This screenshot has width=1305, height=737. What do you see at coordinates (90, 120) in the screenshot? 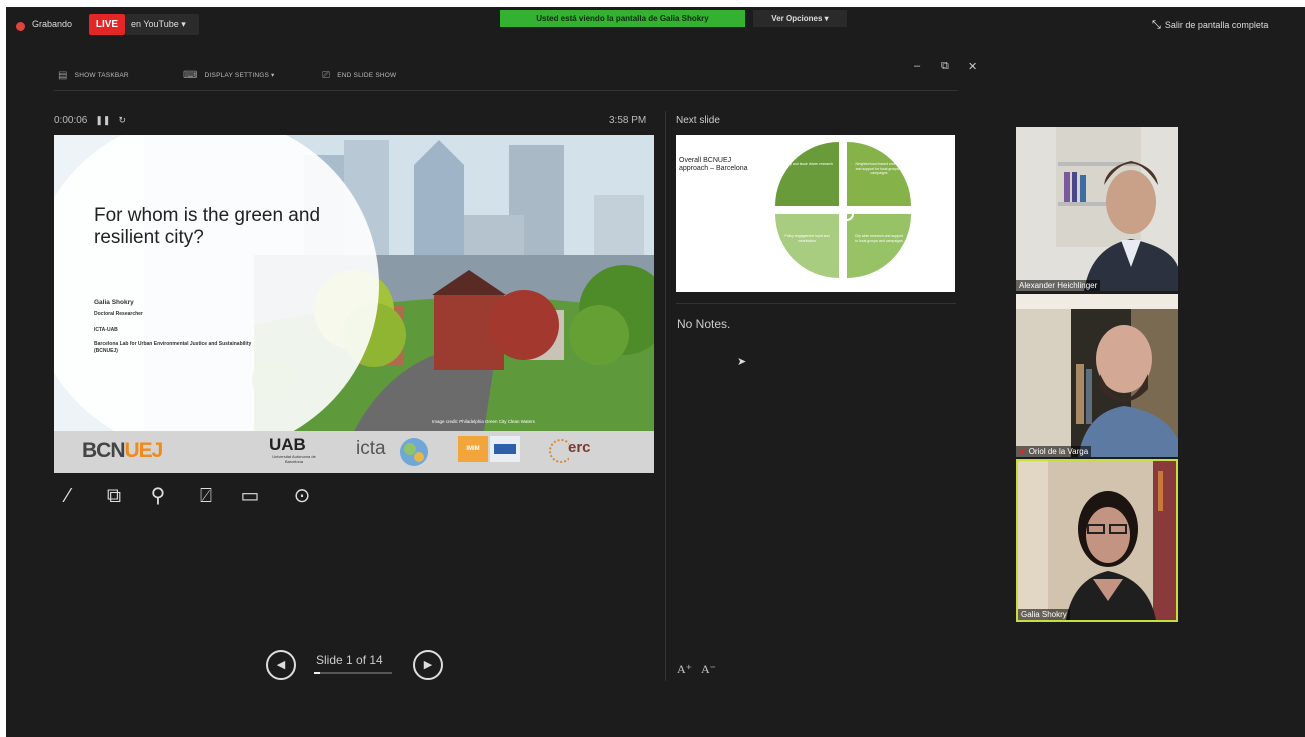
I see `slideshow-timer: 0:00:06 ❚❚ ↻` at bounding box center [90, 120].